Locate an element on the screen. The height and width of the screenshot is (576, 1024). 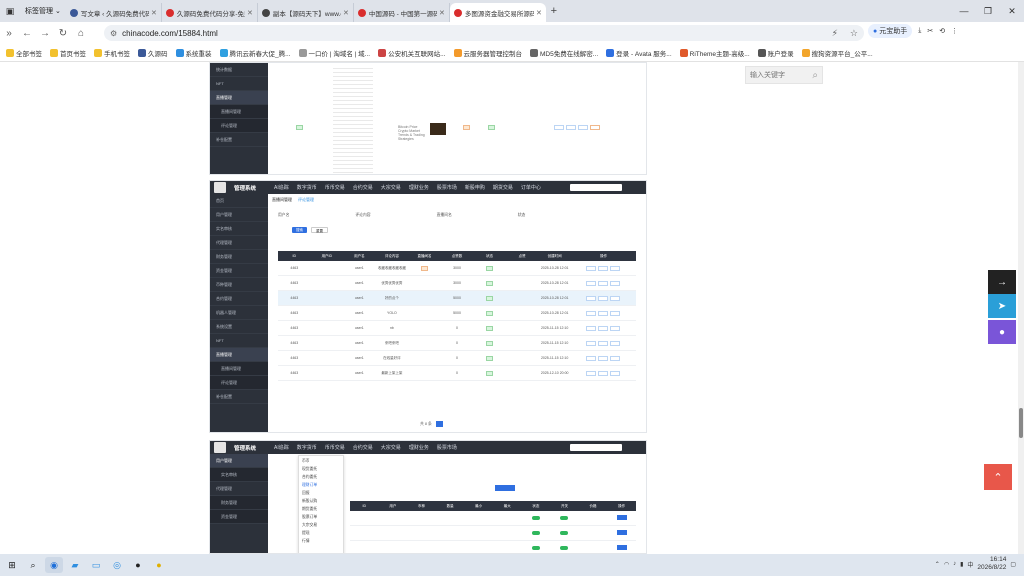
admin-nav-item: 理财业务 is located at coordinates (418, 188).